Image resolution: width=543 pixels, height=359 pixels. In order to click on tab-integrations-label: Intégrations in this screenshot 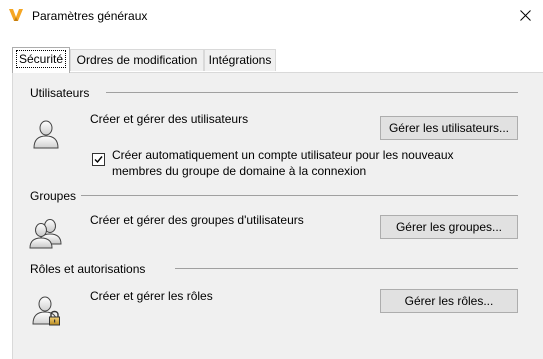, I will do `click(240, 60)`.